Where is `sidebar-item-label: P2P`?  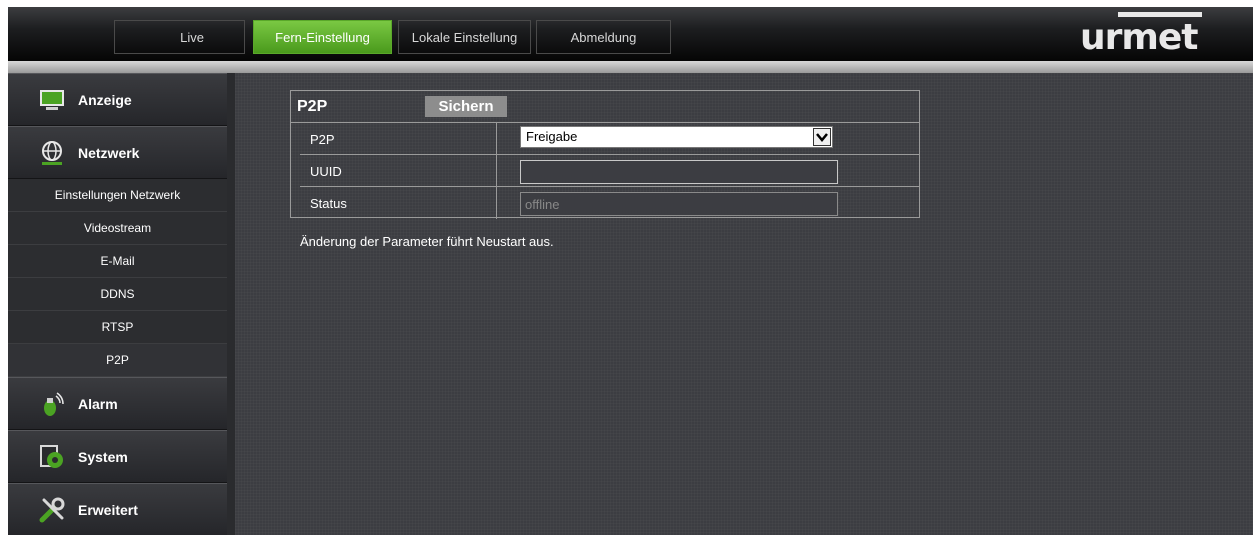
sidebar-item-label: P2P is located at coordinates (117, 360).